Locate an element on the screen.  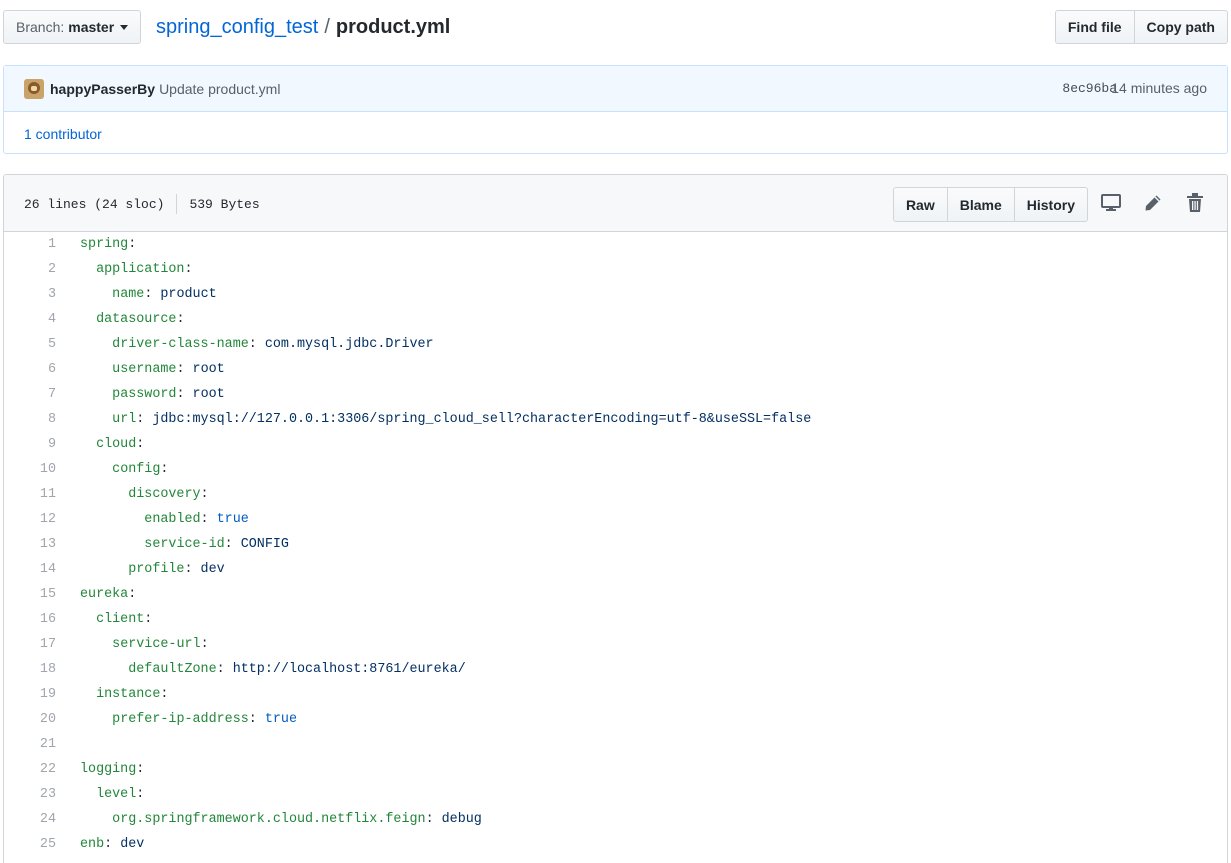
raw-button: Raw is located at coordinates (920, 204).